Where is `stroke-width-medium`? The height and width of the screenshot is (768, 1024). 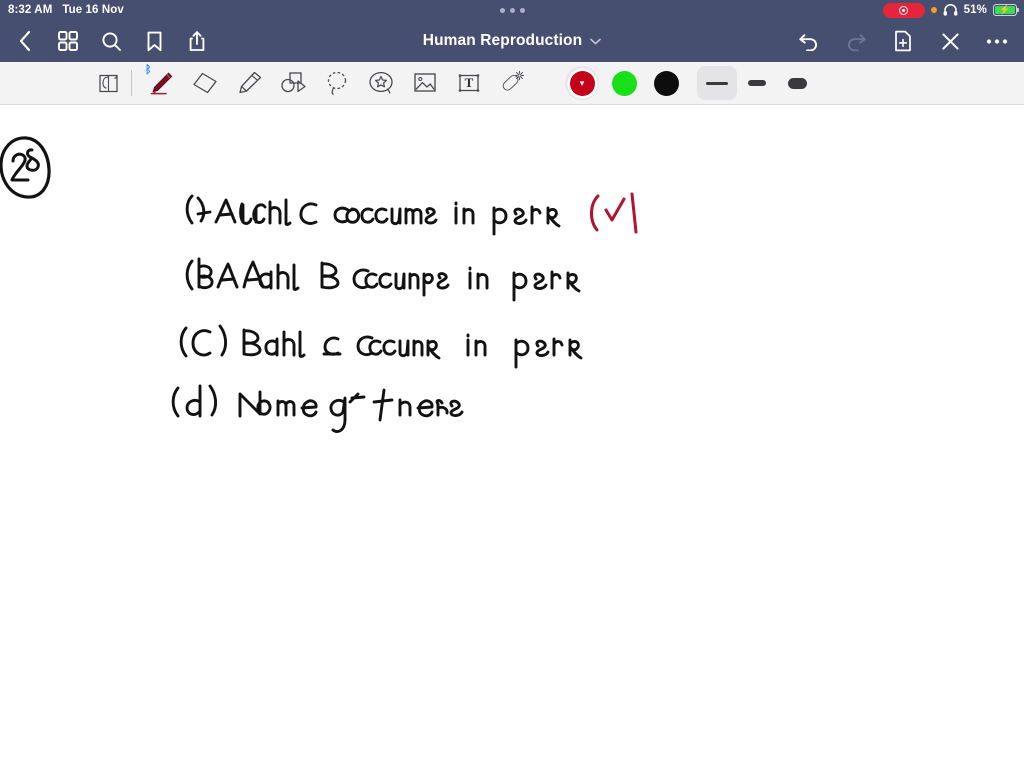 stroke-width-medium is located at coordinates (757, 83).